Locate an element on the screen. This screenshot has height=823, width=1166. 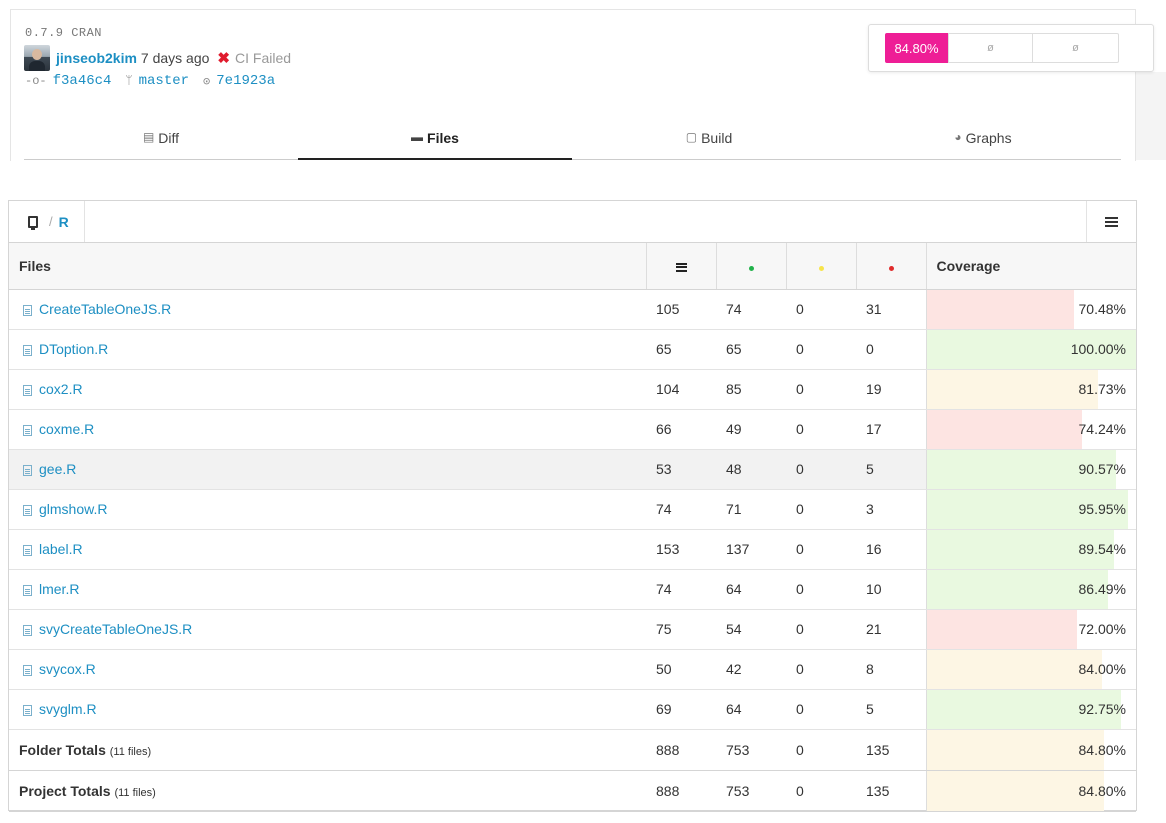
partial-dot-icon is located at coordinates (821, 268).